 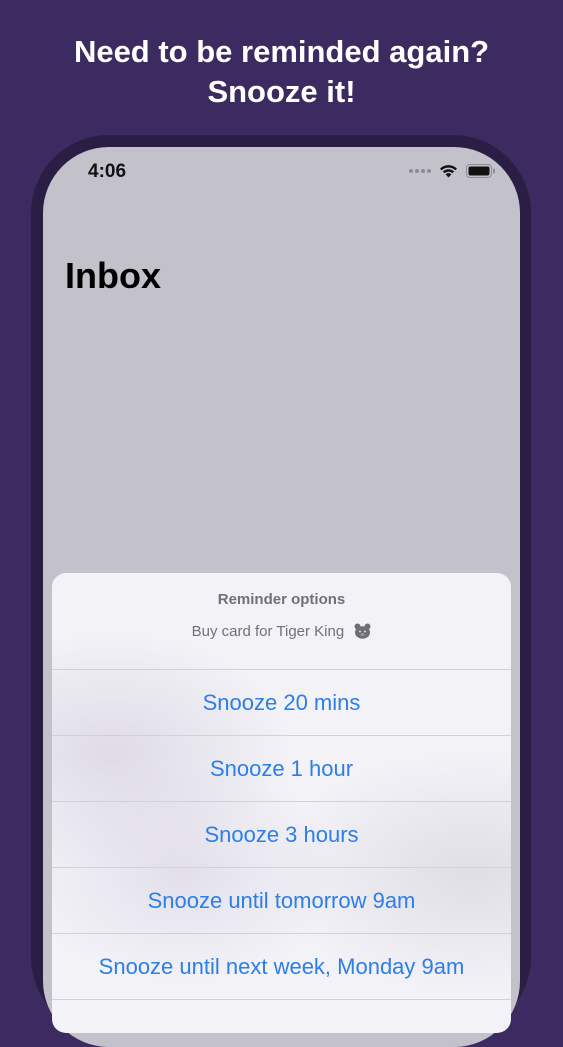 I want to click on action-sheet-message: Buy card for Tiger King, so click(x=281, y=631).